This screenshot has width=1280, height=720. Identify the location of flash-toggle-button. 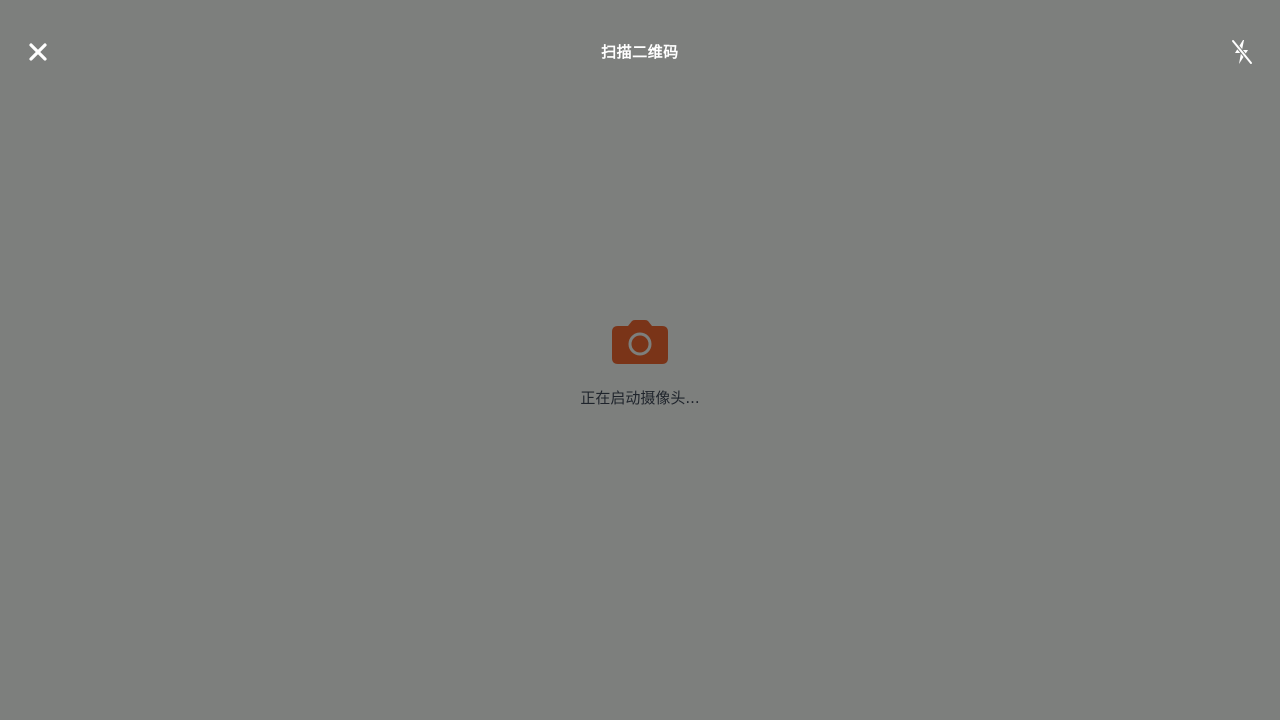
(1242, 52).